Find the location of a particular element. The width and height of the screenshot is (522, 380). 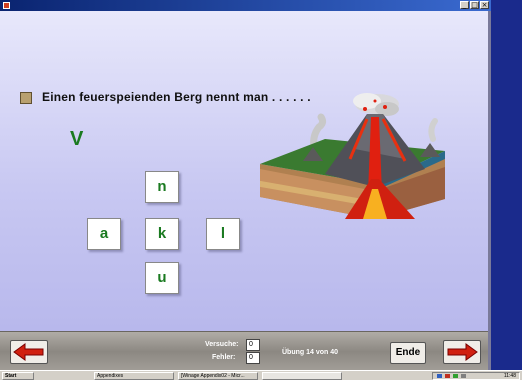

volcano-illustration is located at coordinates (352, 156).